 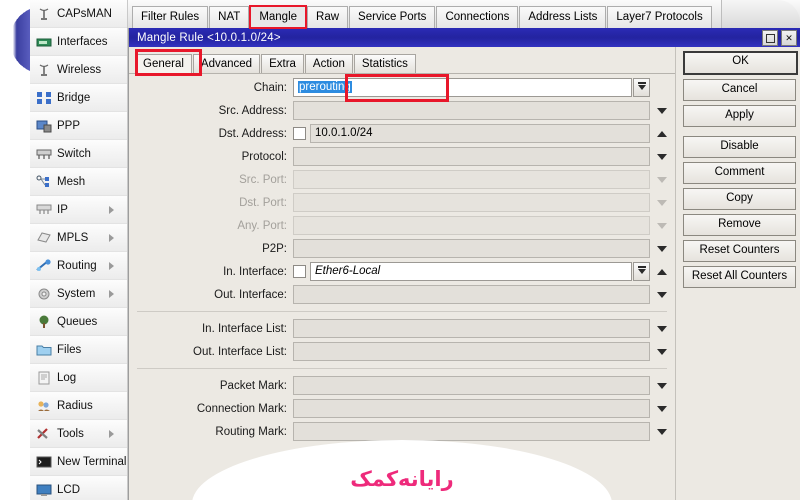 I want to click on sidebar-item-files: Files, so click(x=79, y=350).